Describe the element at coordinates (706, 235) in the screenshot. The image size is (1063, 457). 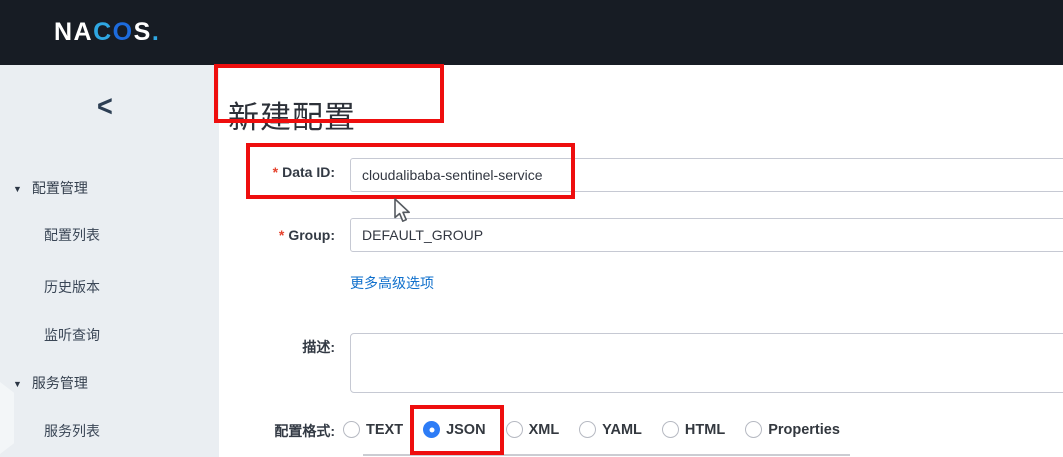
I see `group-input` at that location.